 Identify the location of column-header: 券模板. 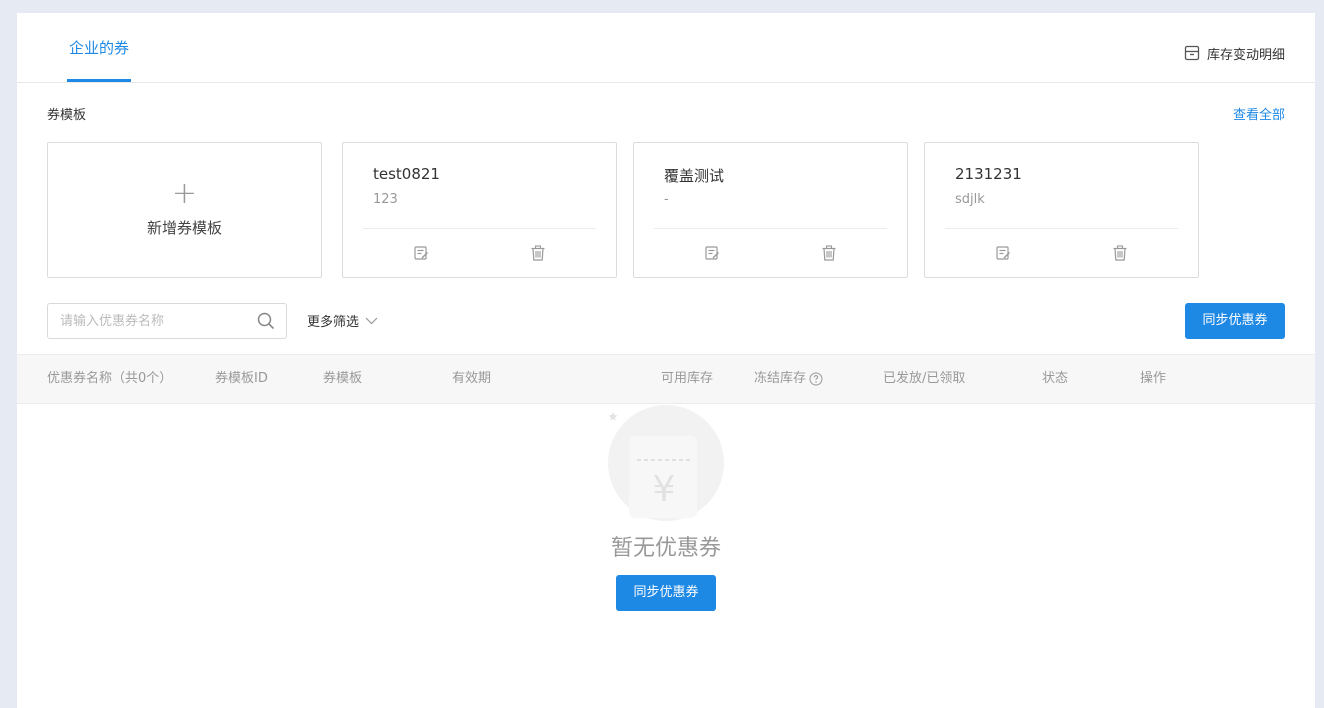
(343, 378).